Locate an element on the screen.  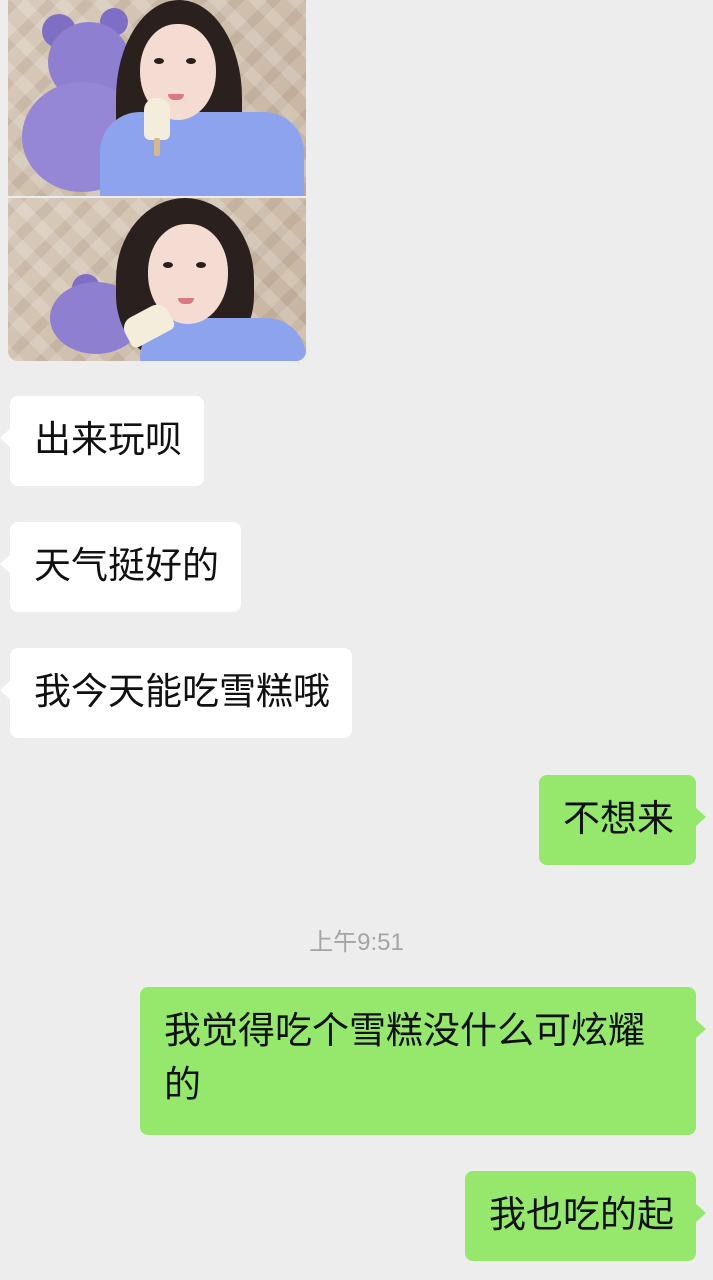
shirt is located at coordinates (202, 154).